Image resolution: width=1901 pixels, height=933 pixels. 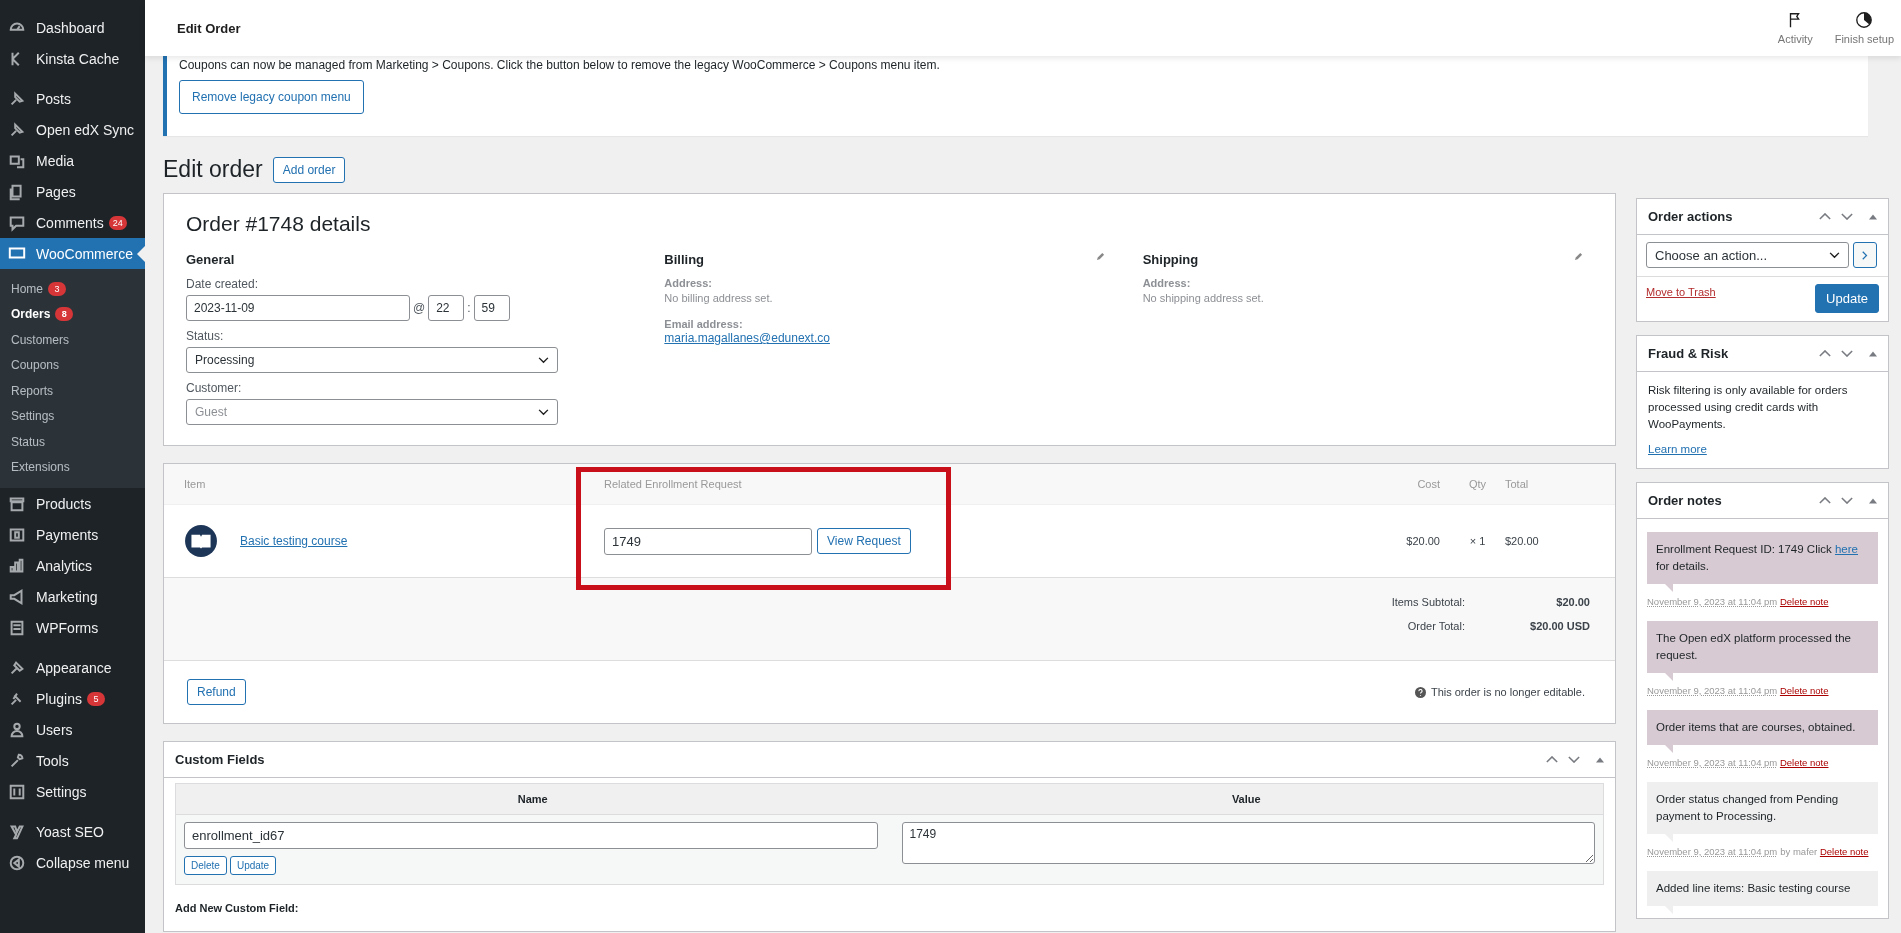 I want to click on view-request-button: View Request, so click(x=864, y=541).